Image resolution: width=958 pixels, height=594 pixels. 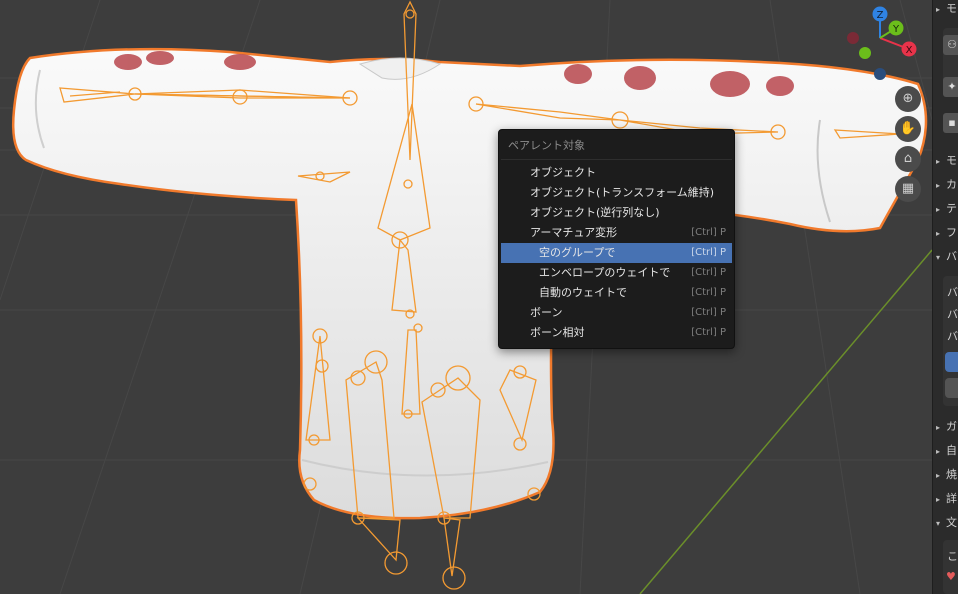 I want to click on menu-item-object: オブジェクト, so click(x=616, y=173).